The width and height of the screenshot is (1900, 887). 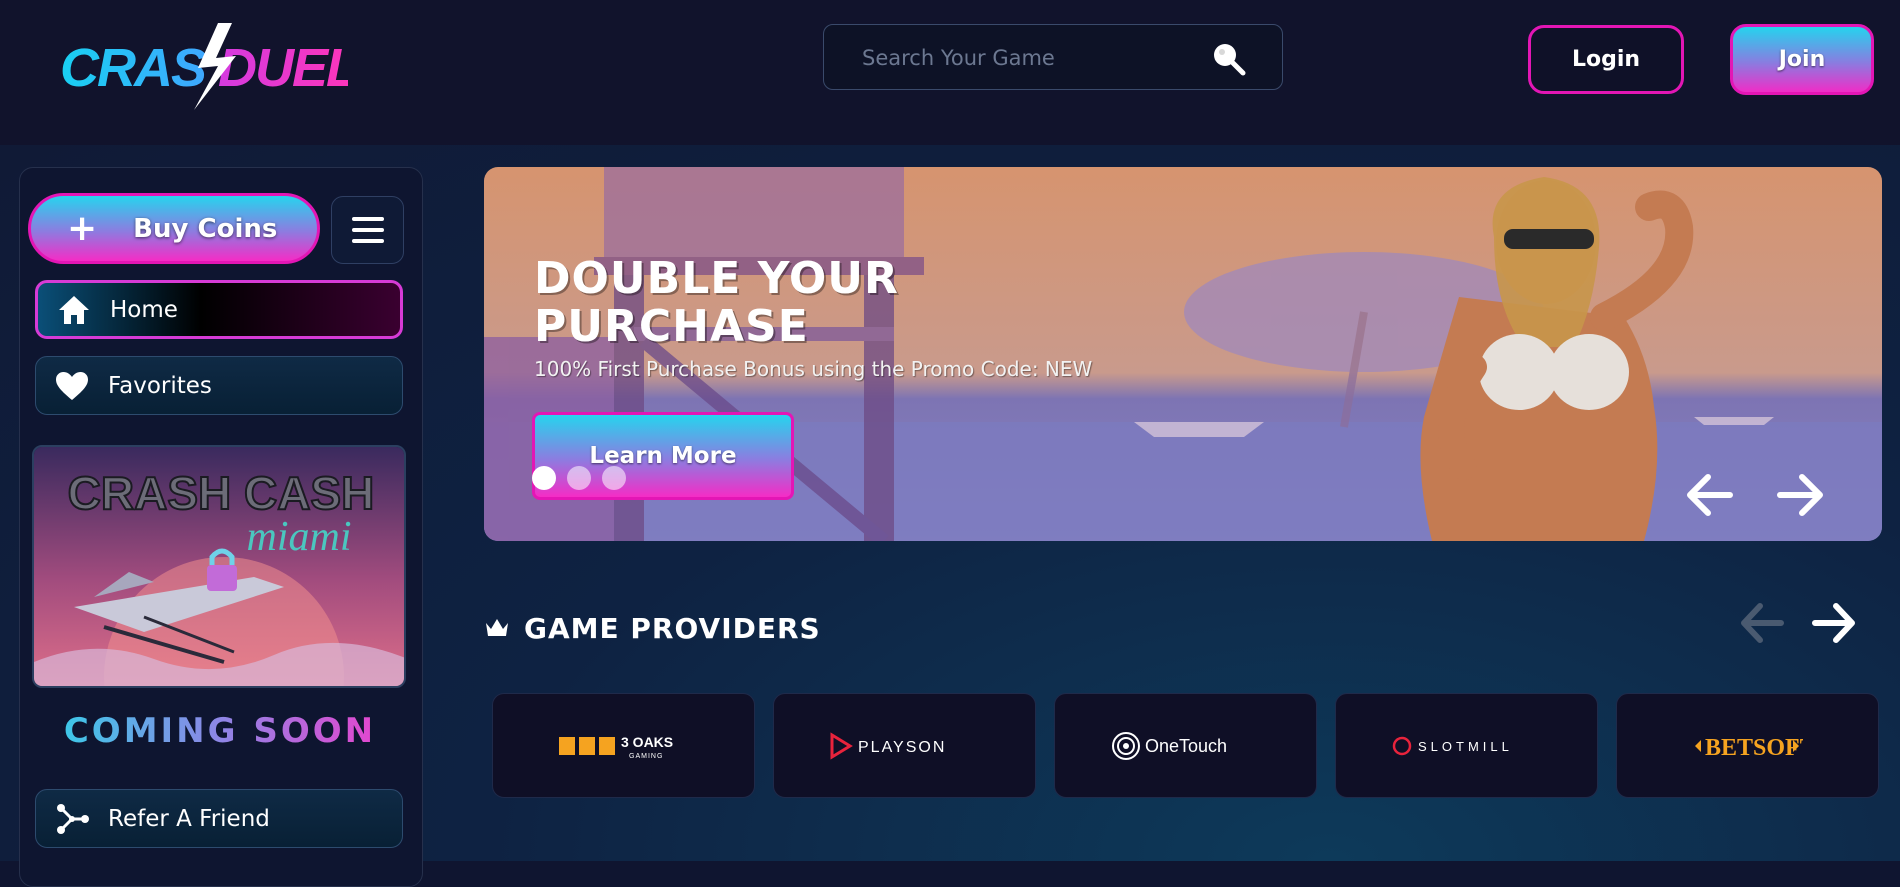 What do you see at coordinates (716, 302) in the screenshot?
I see `banner-title: DOUBLE YOUR PURCHASE` at bounding box center [716, 302].